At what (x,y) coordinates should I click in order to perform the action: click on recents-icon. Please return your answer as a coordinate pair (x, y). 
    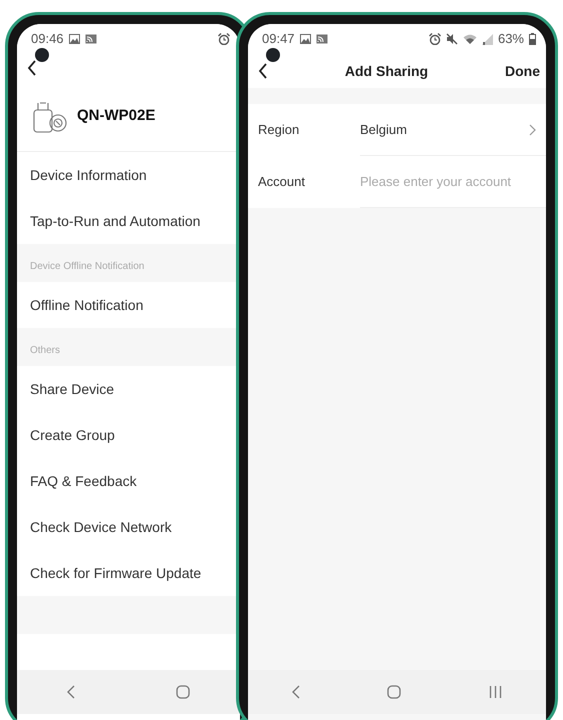
    Looking at the image, I should click on (495, 692).